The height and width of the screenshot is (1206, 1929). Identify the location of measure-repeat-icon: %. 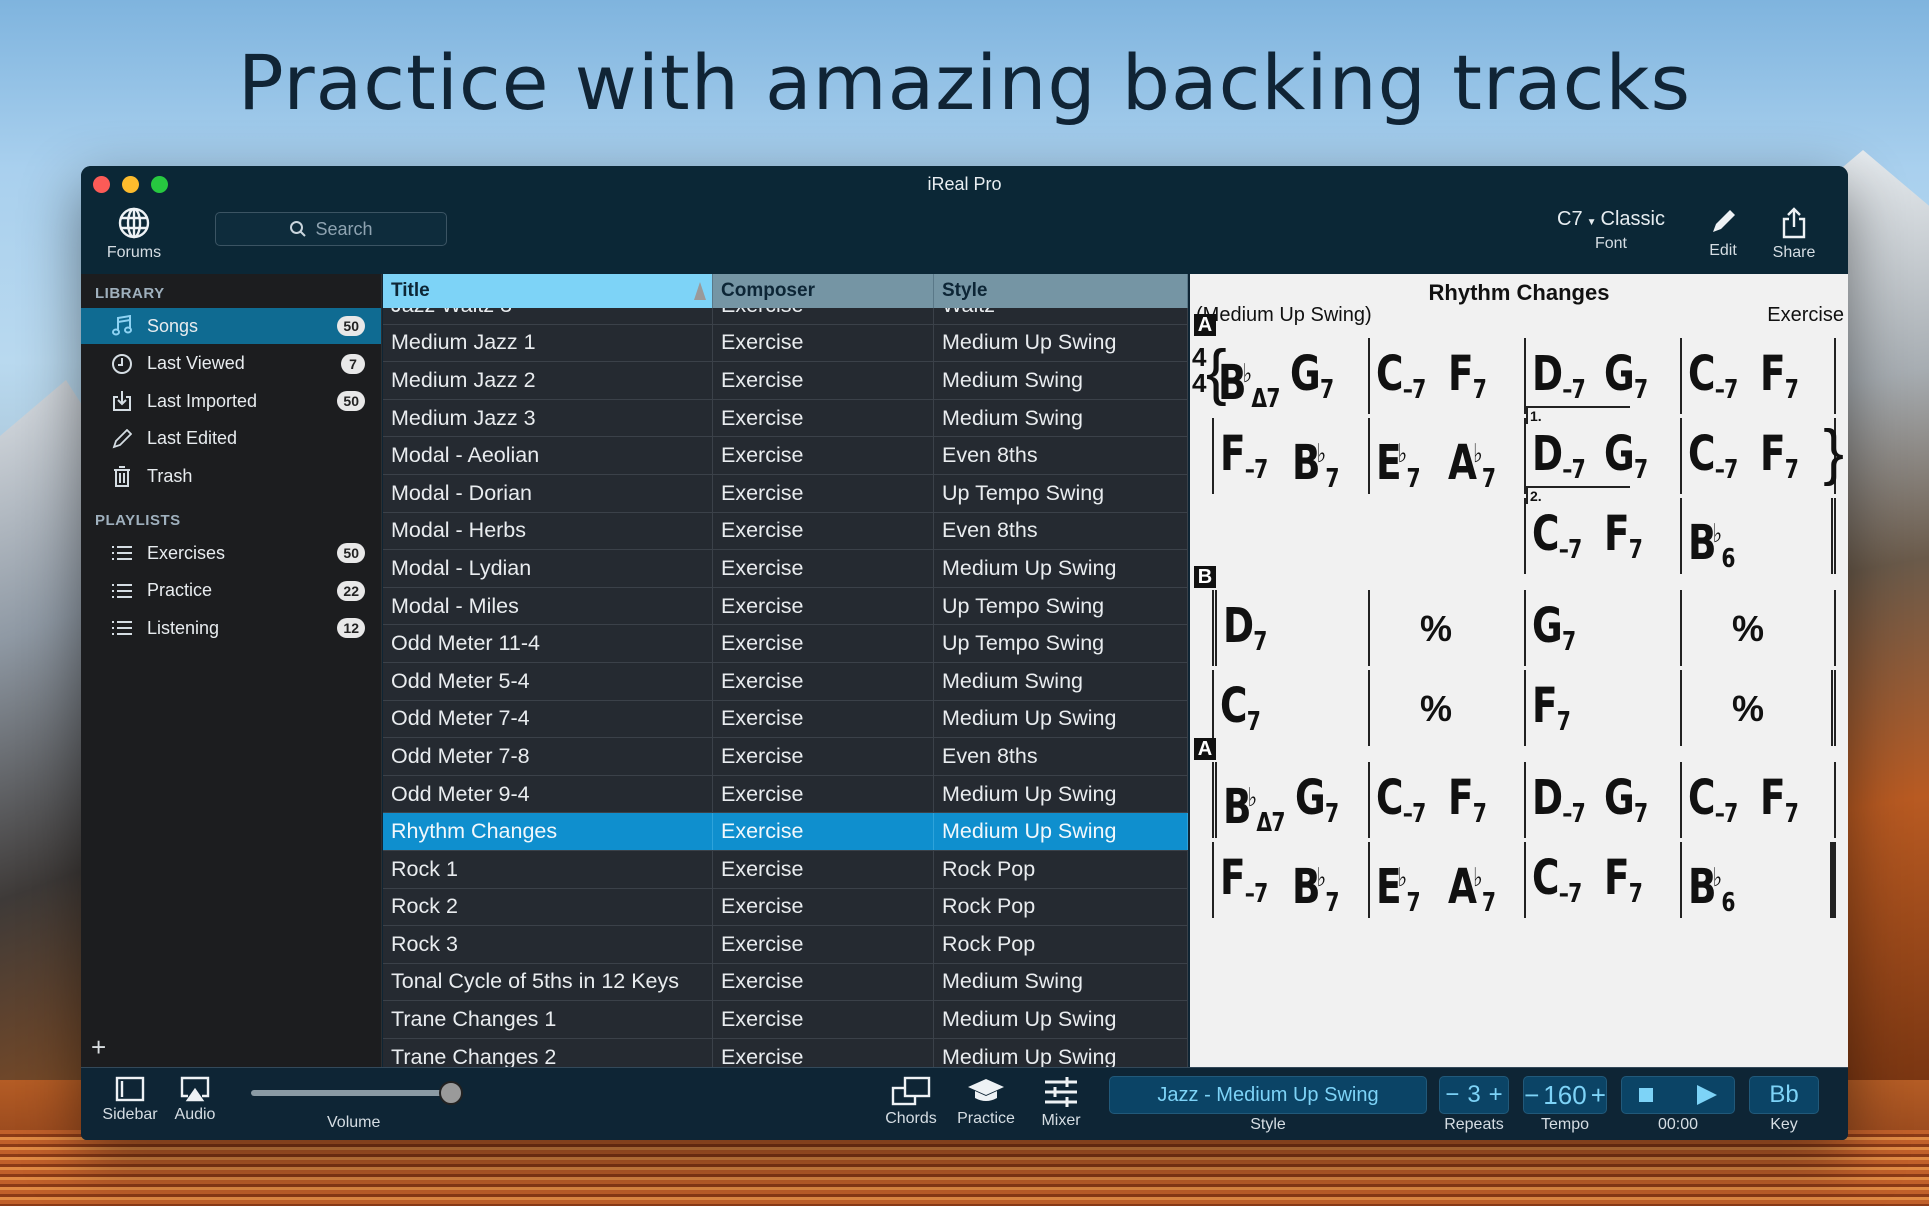
(1436, 708).